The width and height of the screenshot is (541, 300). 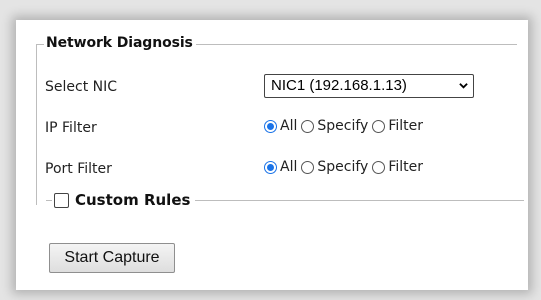 I want to click on ip-filter-label: IP Filter, so click(x=71, y=128).